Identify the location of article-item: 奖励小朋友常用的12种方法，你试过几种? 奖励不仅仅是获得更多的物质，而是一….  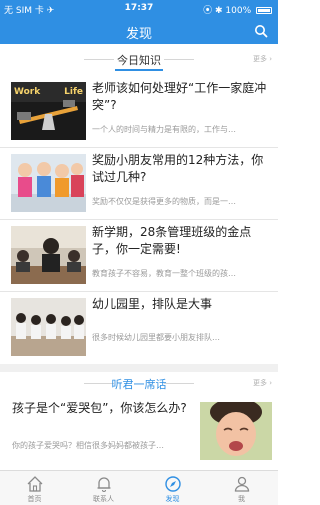
(139, 184).